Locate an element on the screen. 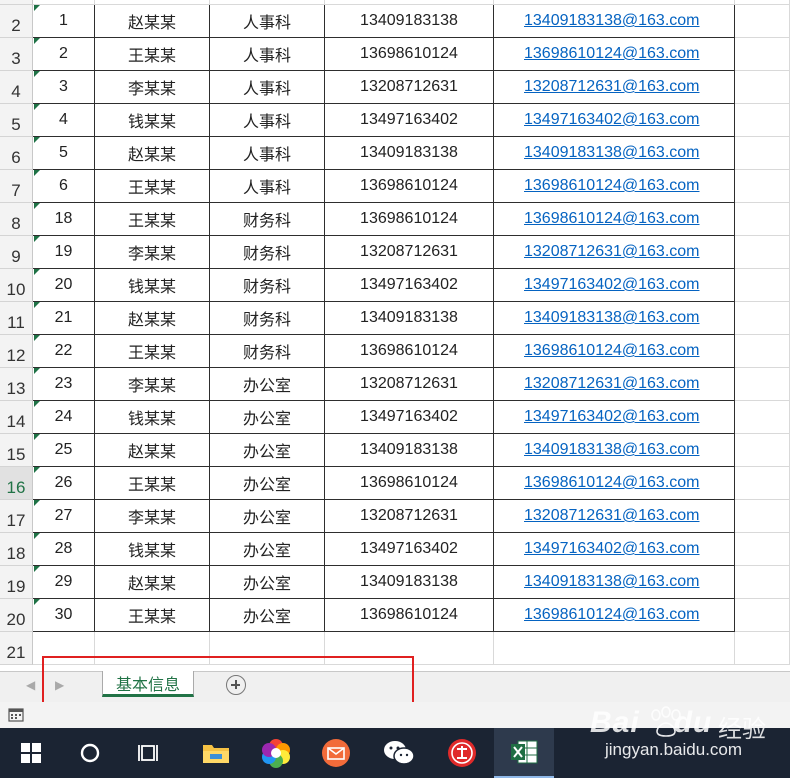  row-header: 14 is located at coordinates (16, 417).